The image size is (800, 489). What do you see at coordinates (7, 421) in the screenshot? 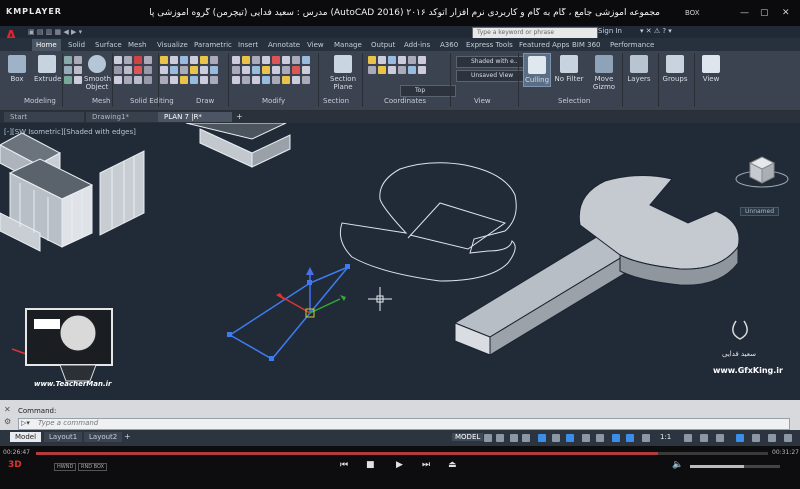
I see `wrench-settings-icon: ⚙` at bounding box center [7, 421].